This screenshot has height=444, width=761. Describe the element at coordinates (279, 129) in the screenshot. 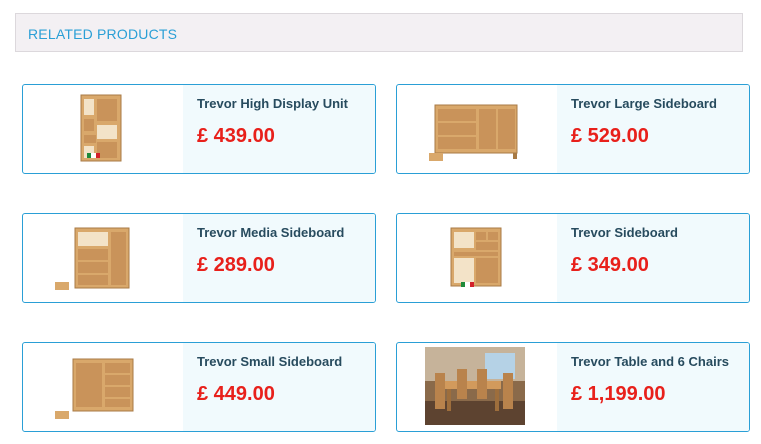

I see `product-info: Trevor High Display Unit £ 439.00` at that location.